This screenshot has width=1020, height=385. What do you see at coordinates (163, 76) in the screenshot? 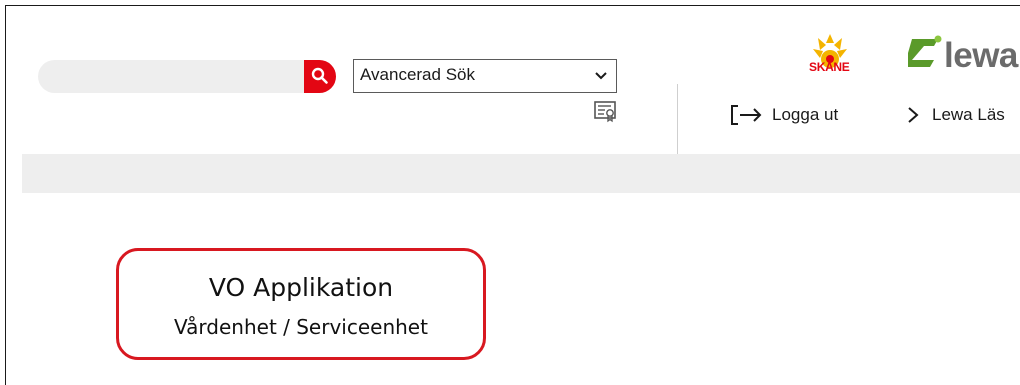
I see `search-input` at bounding box center [163, 76].